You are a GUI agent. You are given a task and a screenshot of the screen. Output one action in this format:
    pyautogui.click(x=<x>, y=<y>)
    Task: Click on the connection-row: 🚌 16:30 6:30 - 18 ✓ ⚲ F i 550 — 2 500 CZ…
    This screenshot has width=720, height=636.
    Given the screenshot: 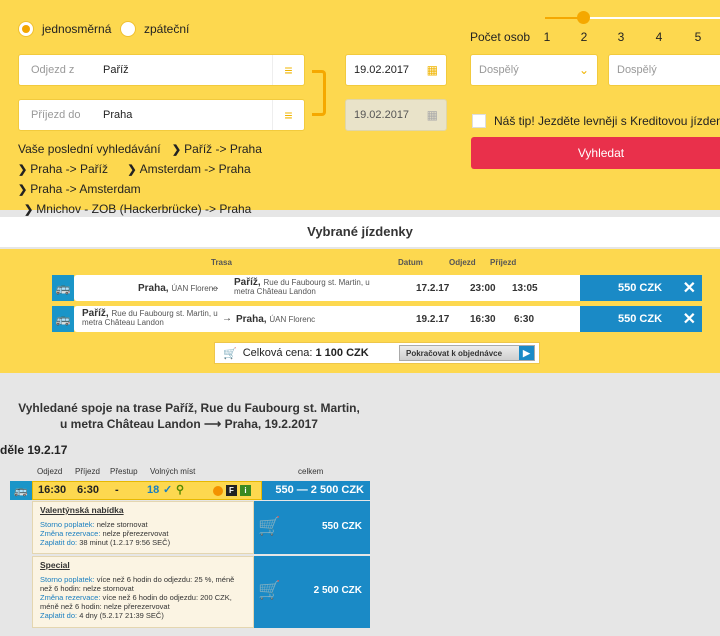 What is the action you would take?
    pyautogui.click(x=190, y=490)
    